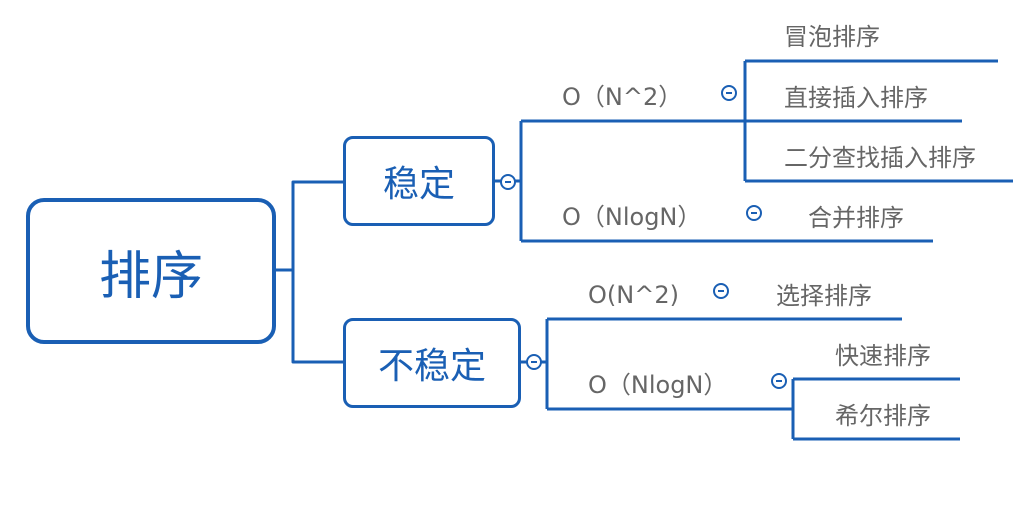  Describe the element at coordinates (883, 416) in the screenshot. I see `leaf-shell-sort: 希尔排序` at that location.